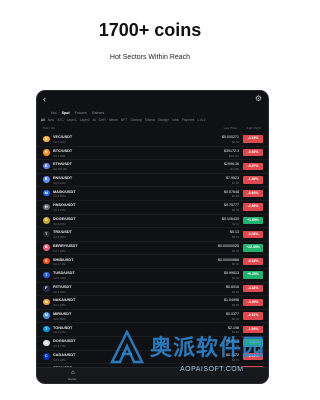 The width and height of the screenshot is (320, 400). What do you see at coordinates (98, 113) in the screenshot?
I see `tab-gainers: Gainers` at bounding box center [98, 113].